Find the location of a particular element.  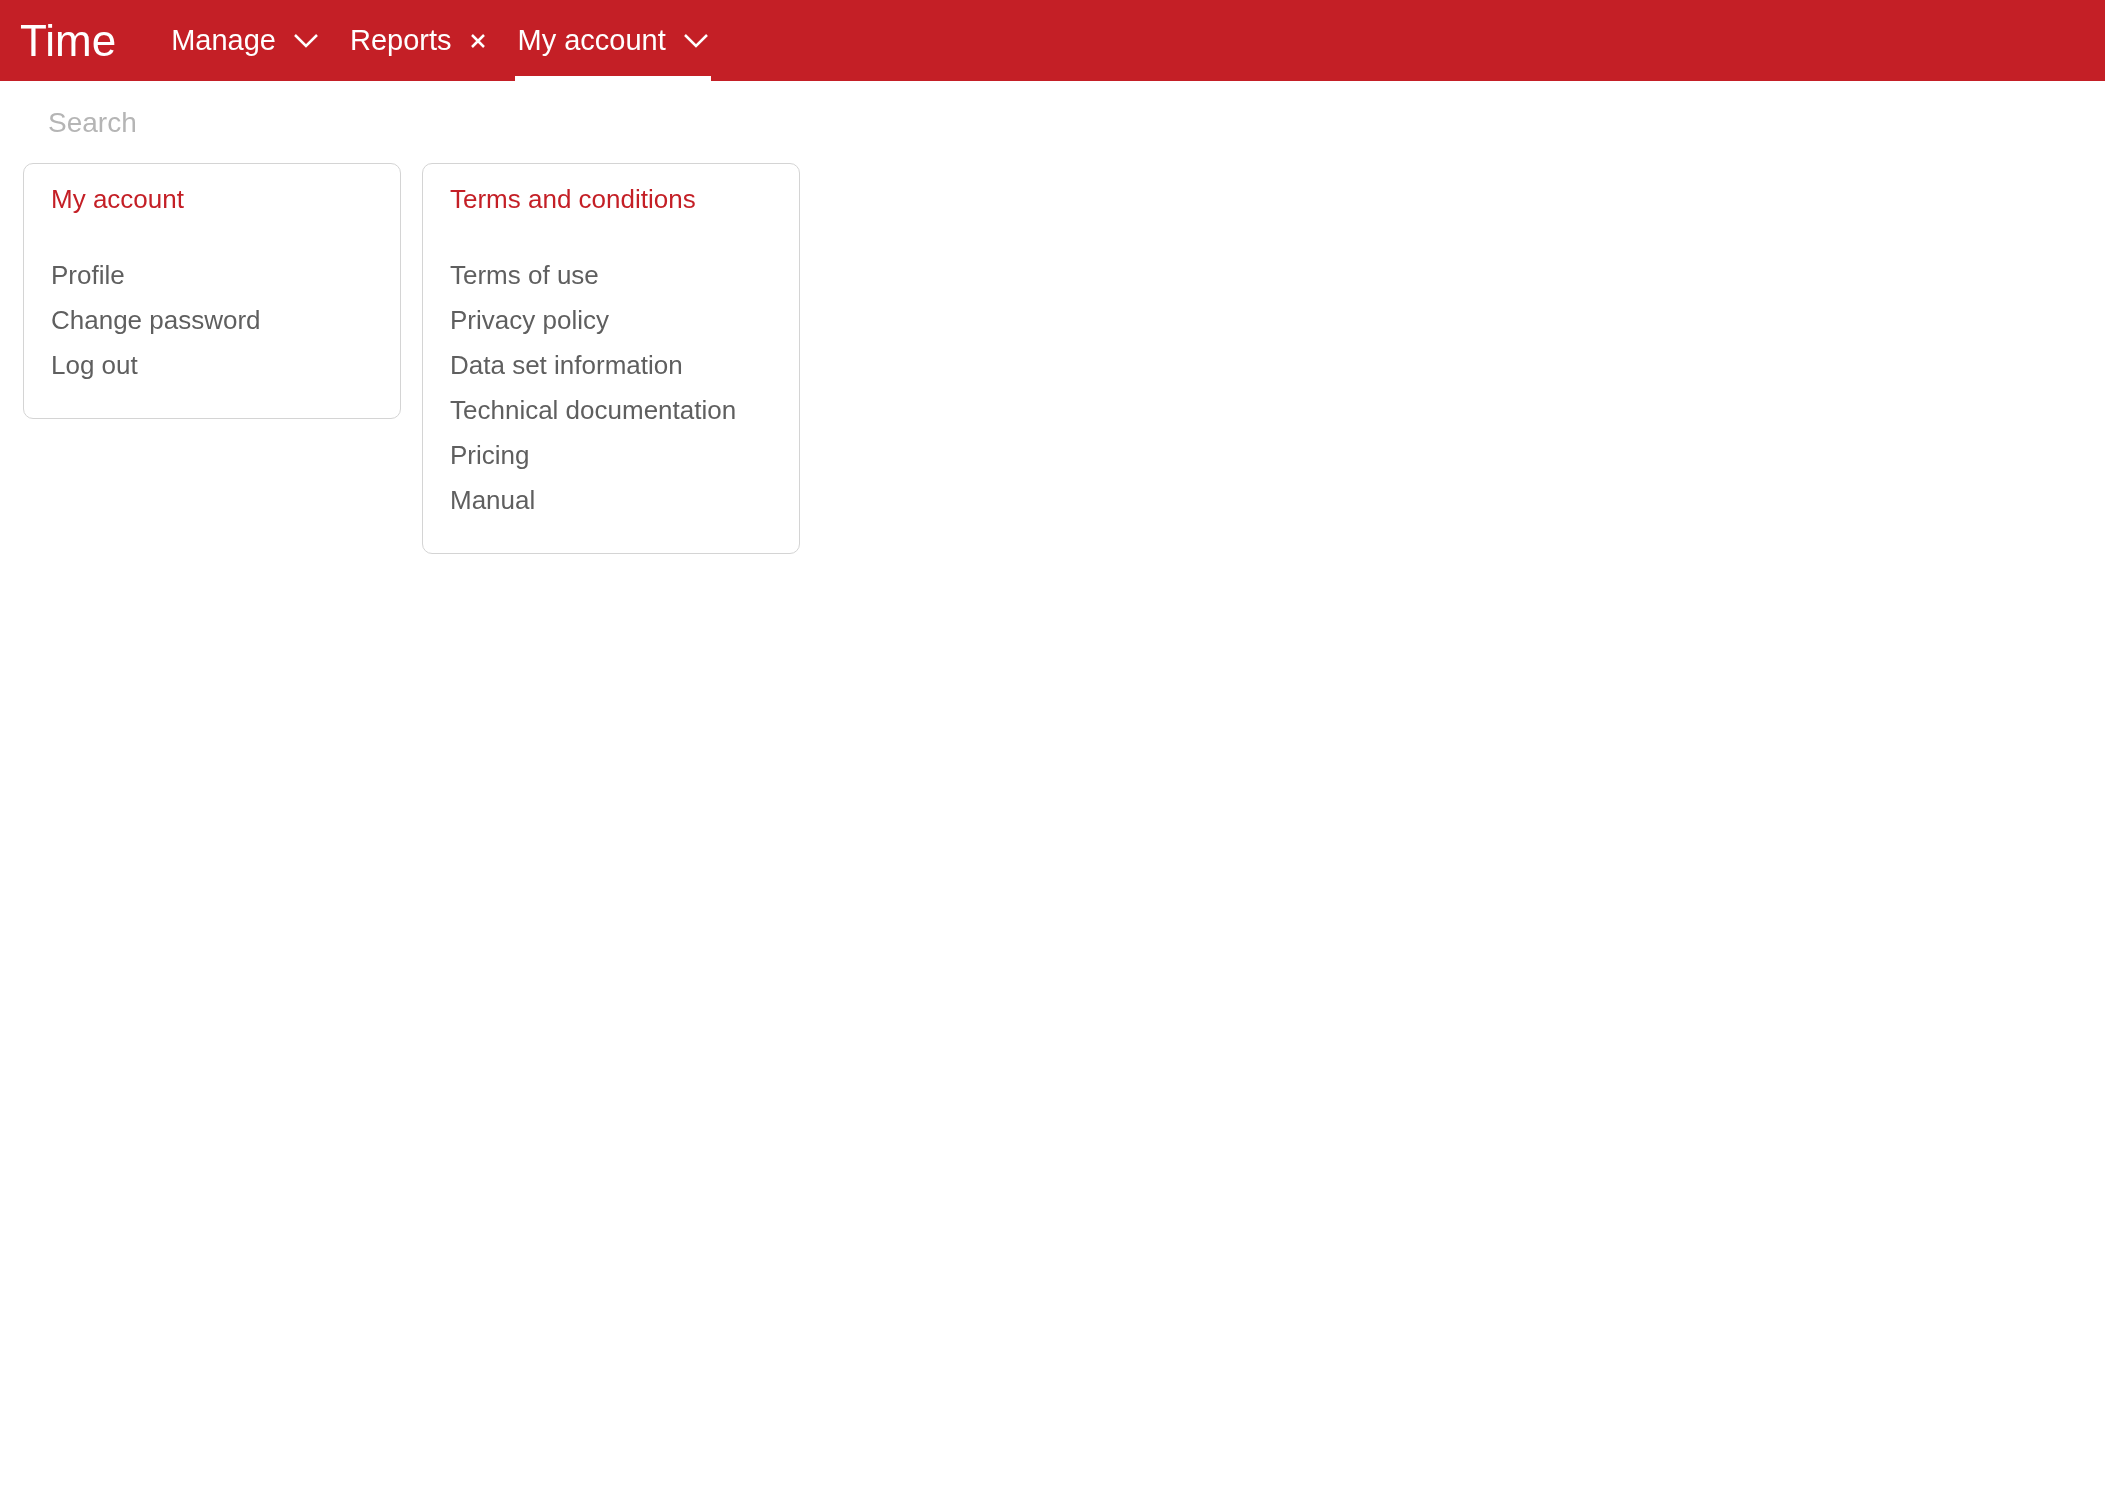

menu-link: Data set information is located at coordinates (566, 365).